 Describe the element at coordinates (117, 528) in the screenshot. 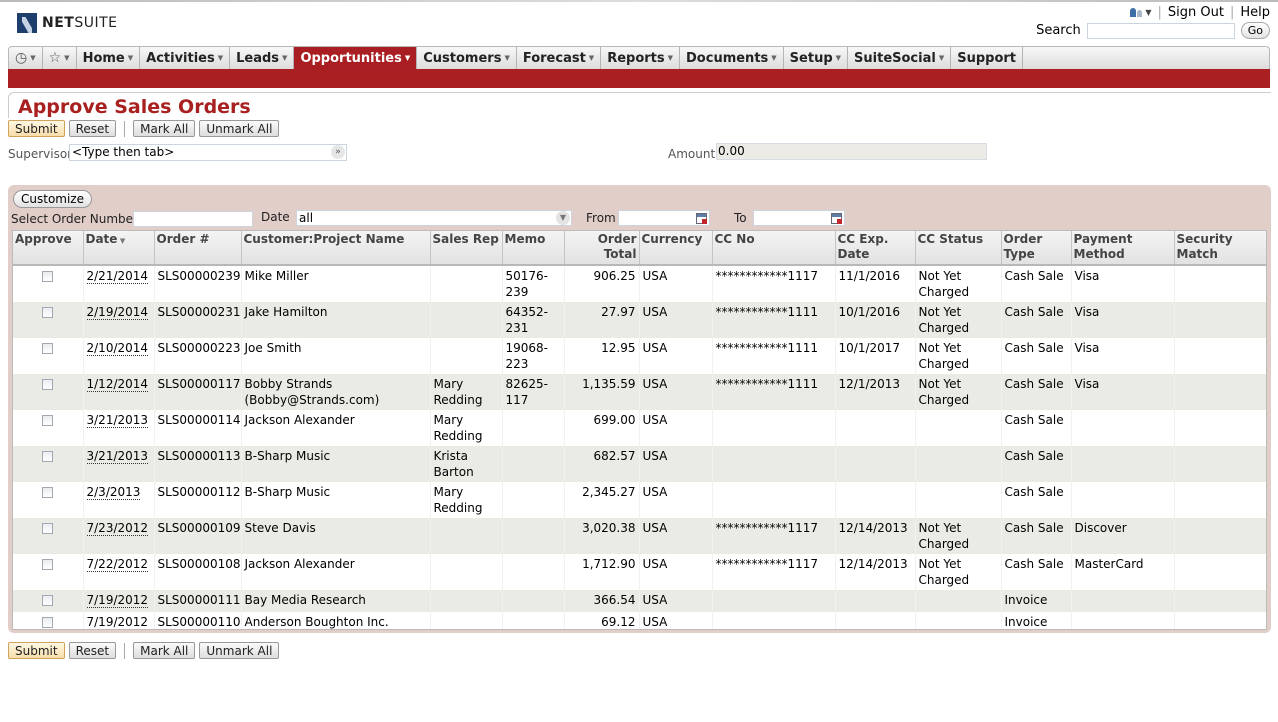

I see `order-date-link: 7/23/2012` at that location.